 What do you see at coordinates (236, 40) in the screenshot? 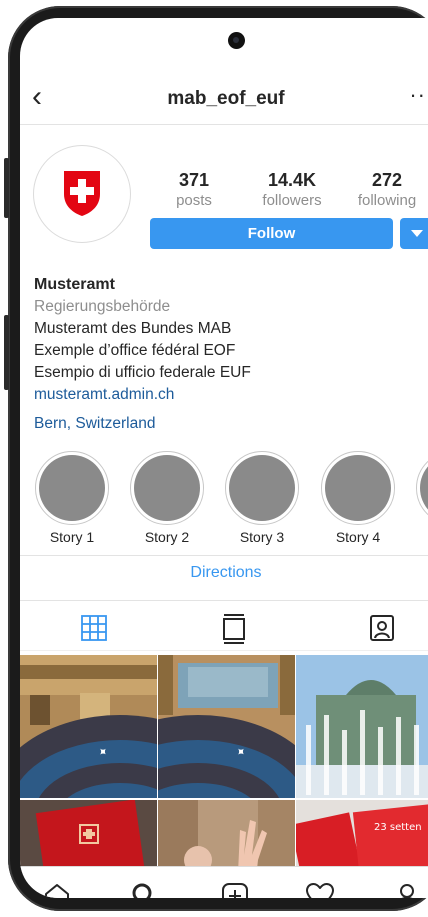
I see `front-camera` at bounding box center [236, 40].